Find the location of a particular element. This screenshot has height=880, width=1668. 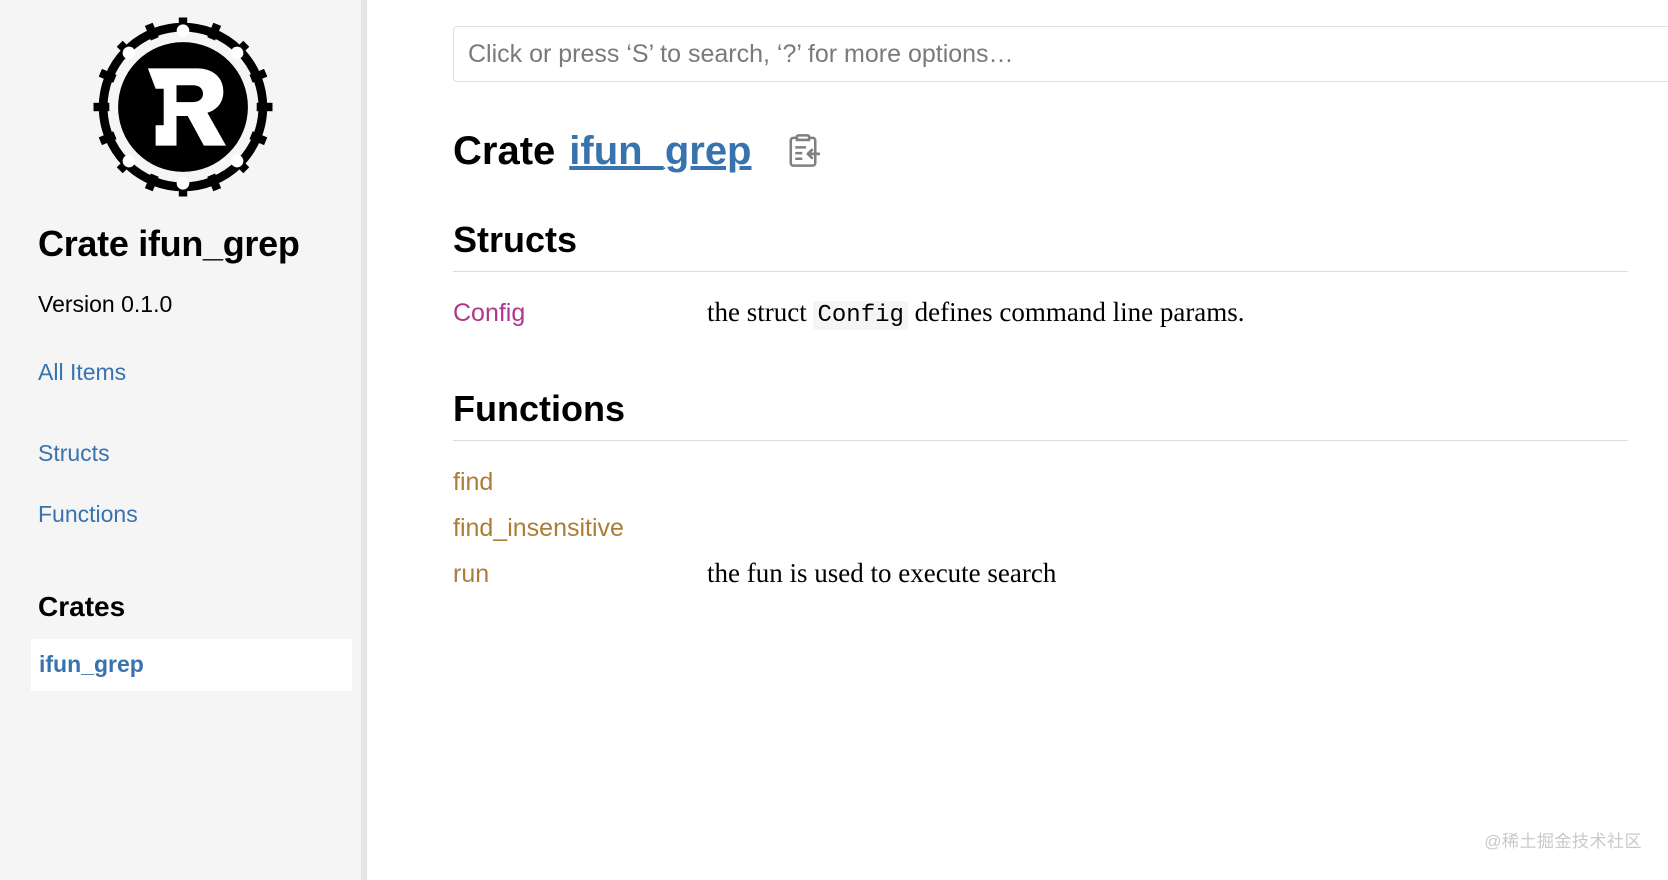

crate-name-link: ifun_grep is located at coordinates (660, 151).